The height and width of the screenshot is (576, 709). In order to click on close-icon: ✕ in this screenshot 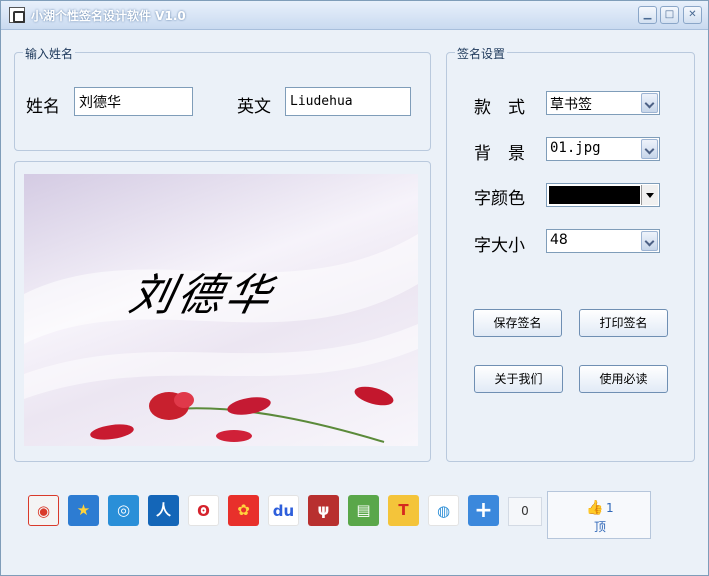, I will do `click(692, 14)`.